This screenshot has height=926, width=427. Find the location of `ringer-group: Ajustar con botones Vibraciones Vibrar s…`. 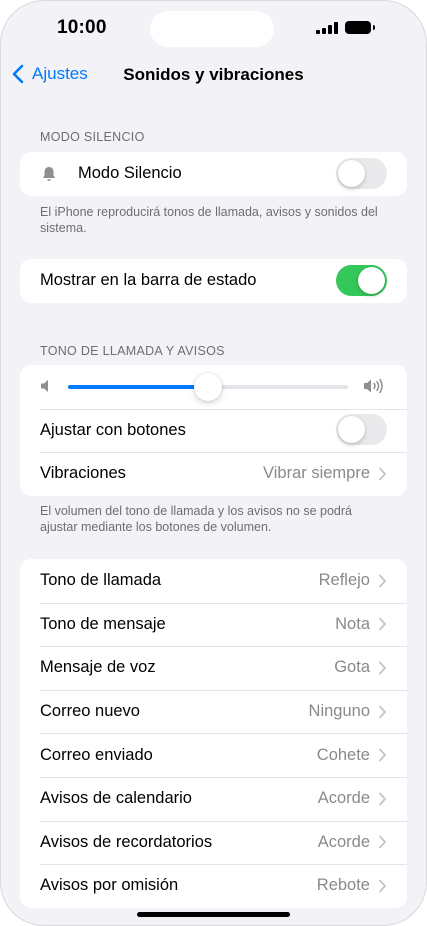

ringer-group: Ajustar con botones Vibraciones Vibrar s… is located at coordinates (213, 430).